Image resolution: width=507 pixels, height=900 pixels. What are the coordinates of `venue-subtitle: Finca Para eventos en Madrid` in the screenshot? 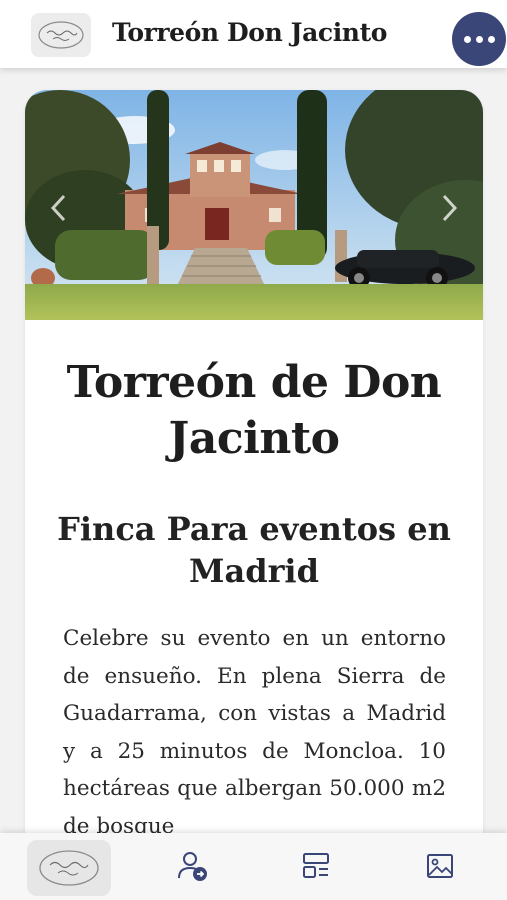 It's located at (254, 550).